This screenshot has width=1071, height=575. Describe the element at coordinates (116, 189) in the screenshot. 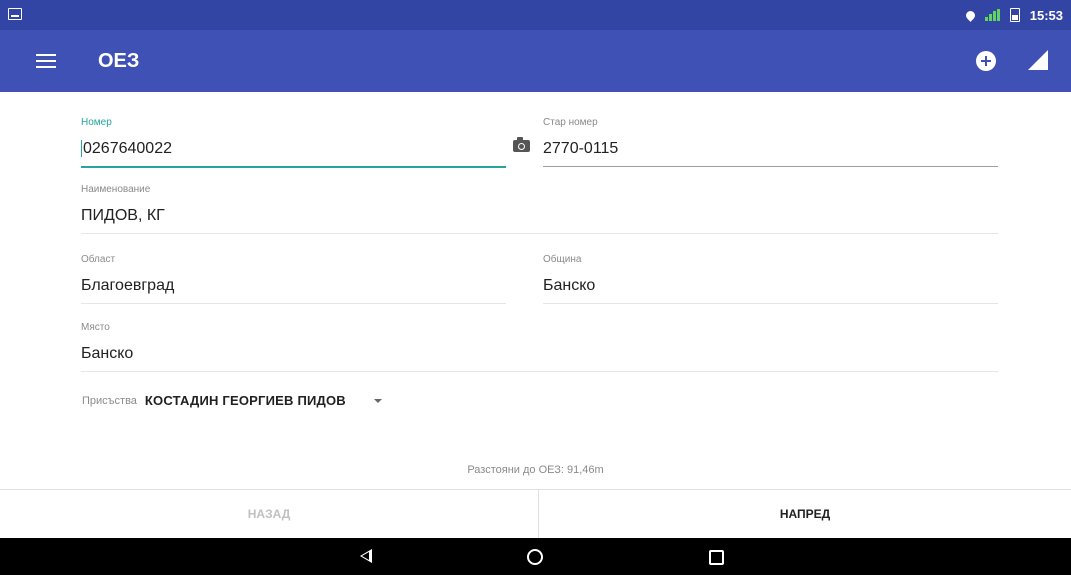

I see `name-label: Наименование` at that location.